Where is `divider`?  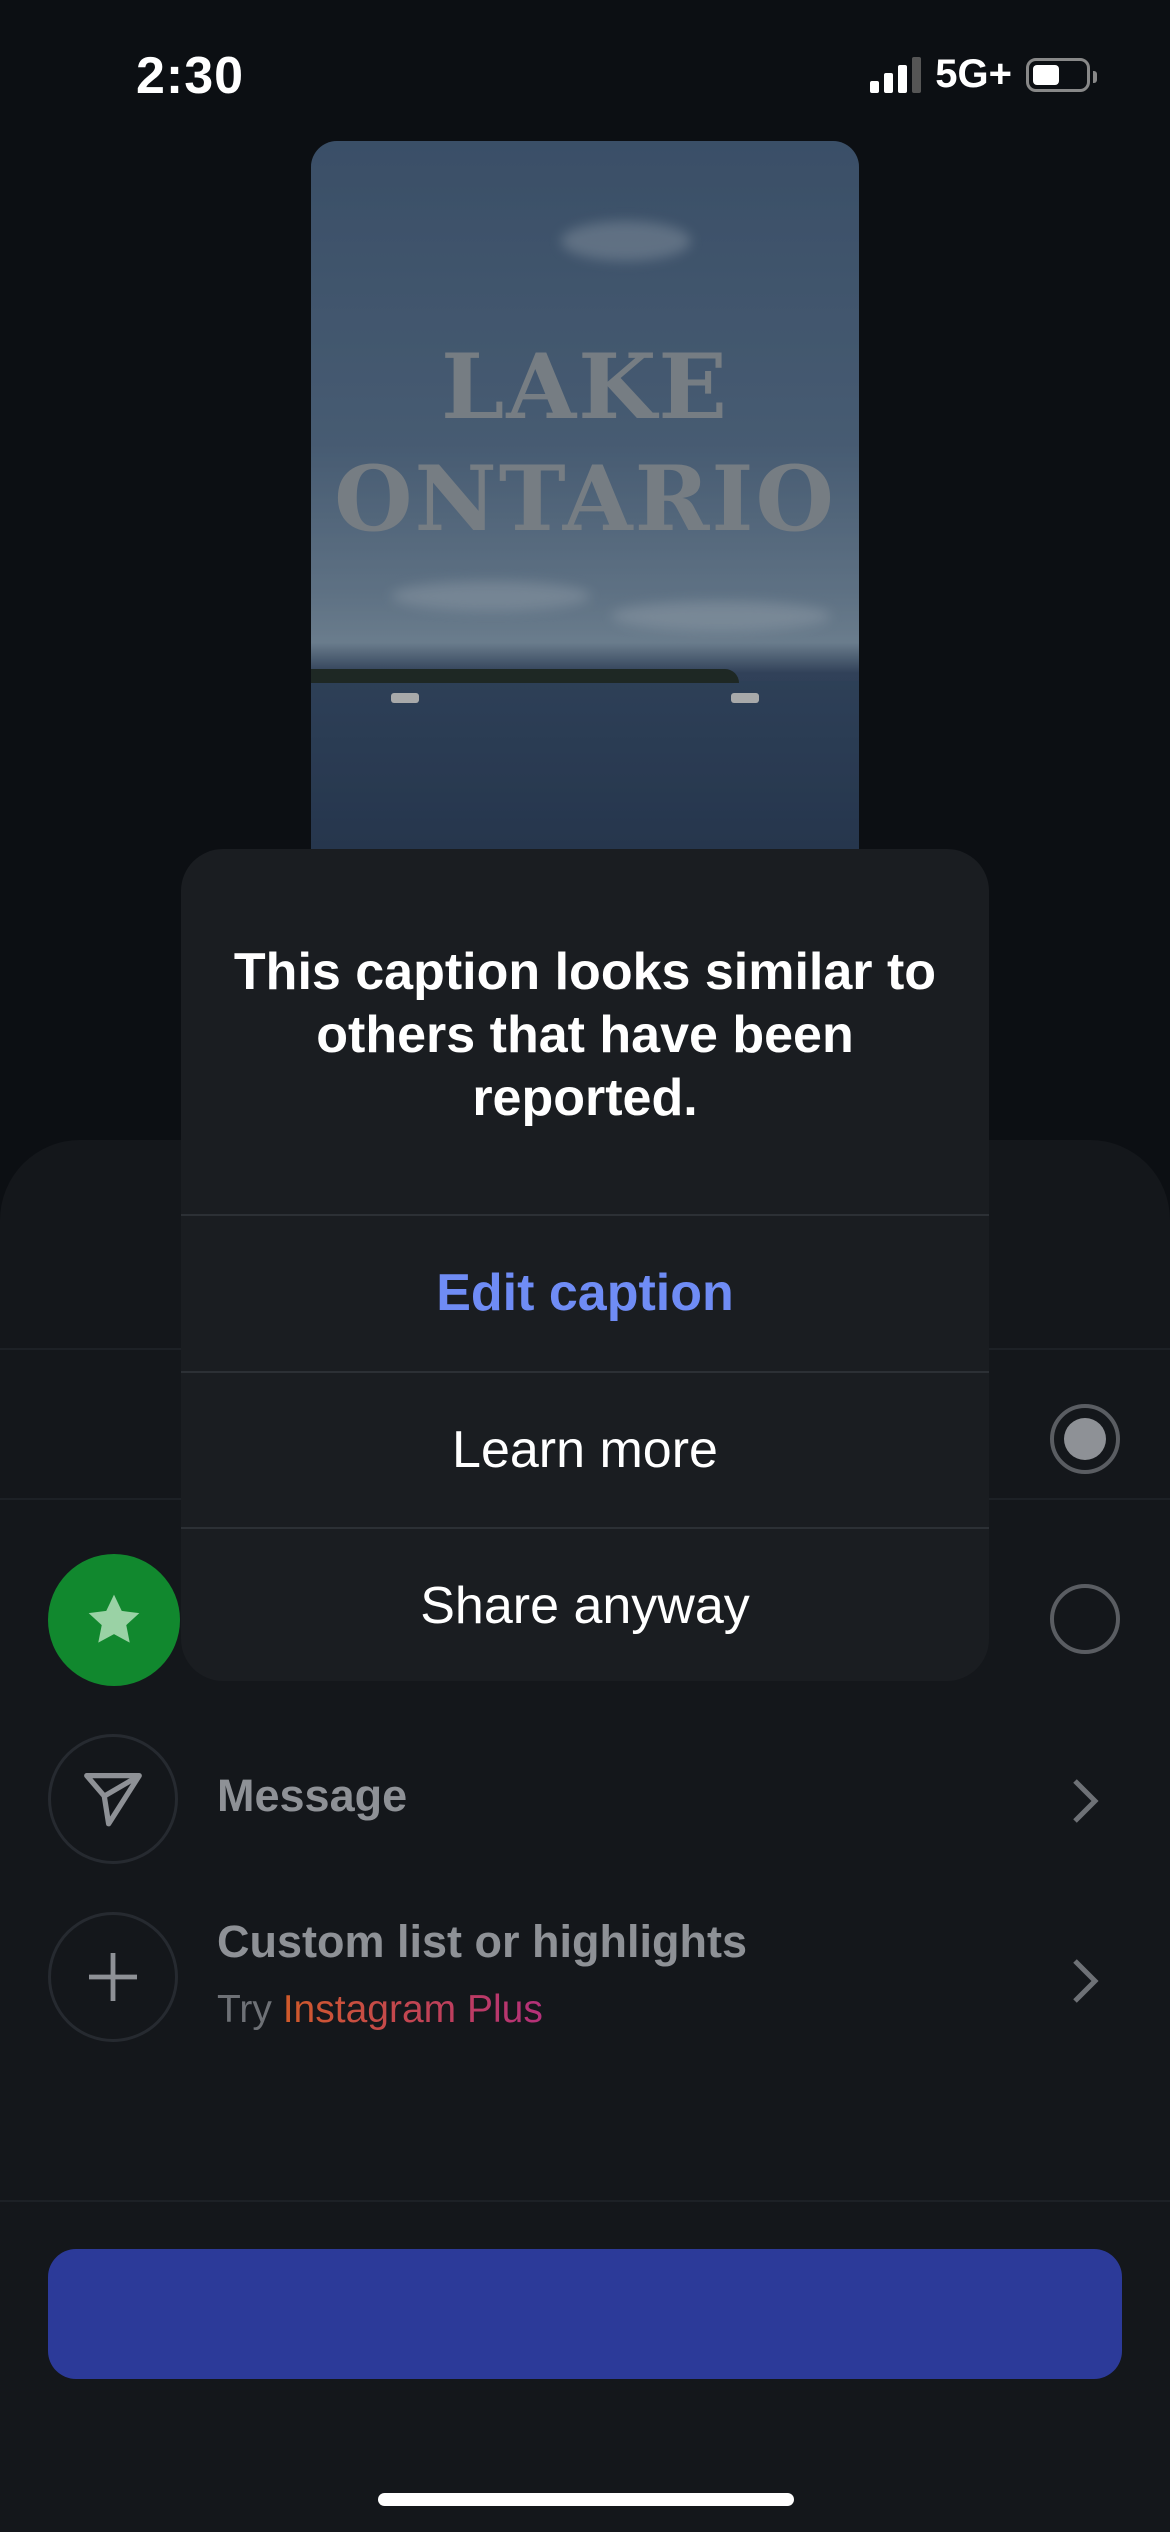 divider is located at coordinates (585, 2201).